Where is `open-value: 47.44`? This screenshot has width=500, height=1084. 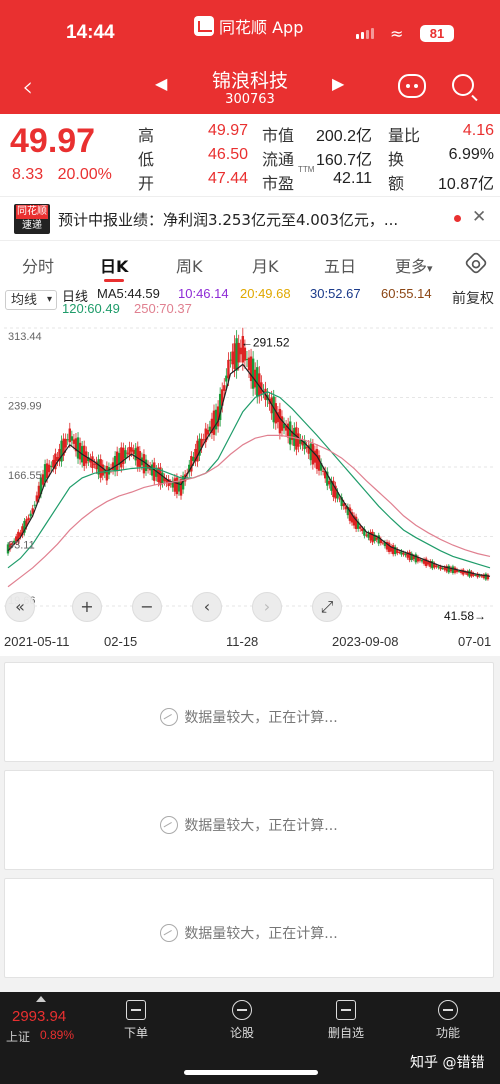 open-value: 47.44 is located at coordinates (227, 178).